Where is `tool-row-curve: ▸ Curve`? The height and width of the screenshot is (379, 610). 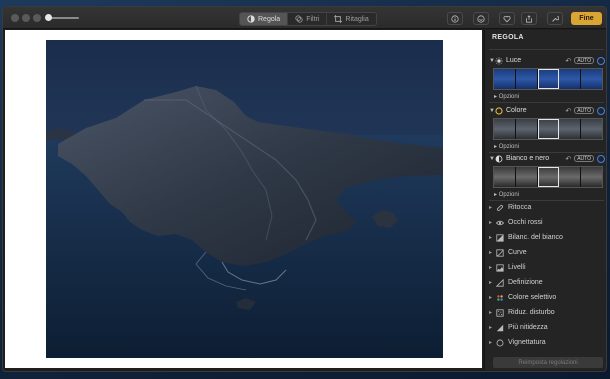
tool-row-curve: ▸ Curve is located at coordinates (547, 252).